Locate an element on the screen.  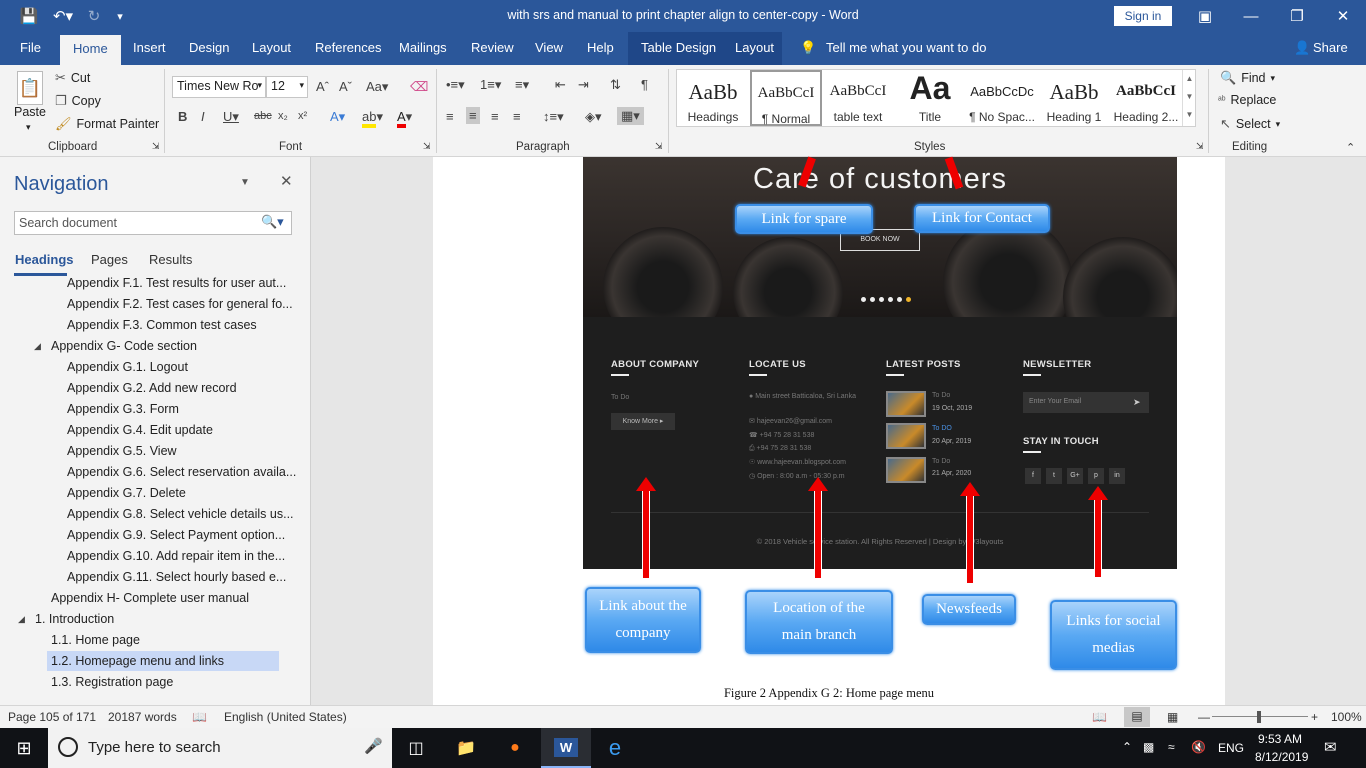
superscript-icon: x² is located at coordinates (302, 116).